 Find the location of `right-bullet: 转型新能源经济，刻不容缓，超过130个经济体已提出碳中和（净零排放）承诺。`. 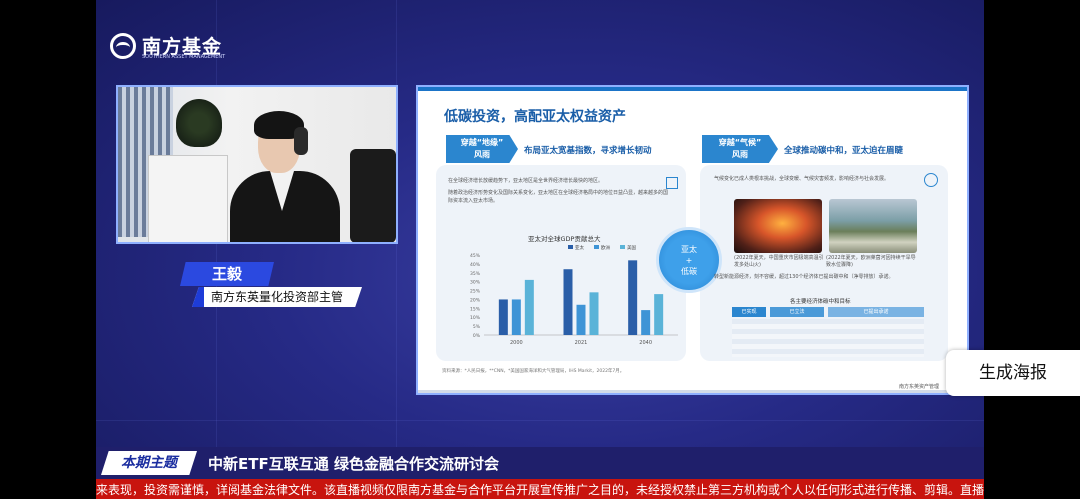

right-bullet: 转型新能源经济，刻不容缓，超过130个经济体已提出碳中和（净零排放）承诺。 is located at coordinates (804, 277).